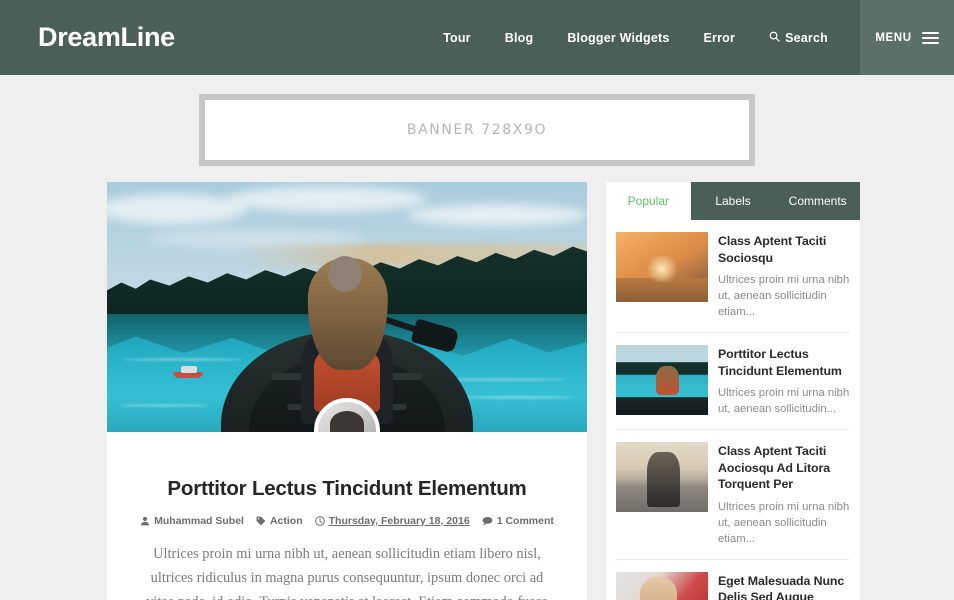  I want to click on tab-labels: Labels, so click(733, 201).